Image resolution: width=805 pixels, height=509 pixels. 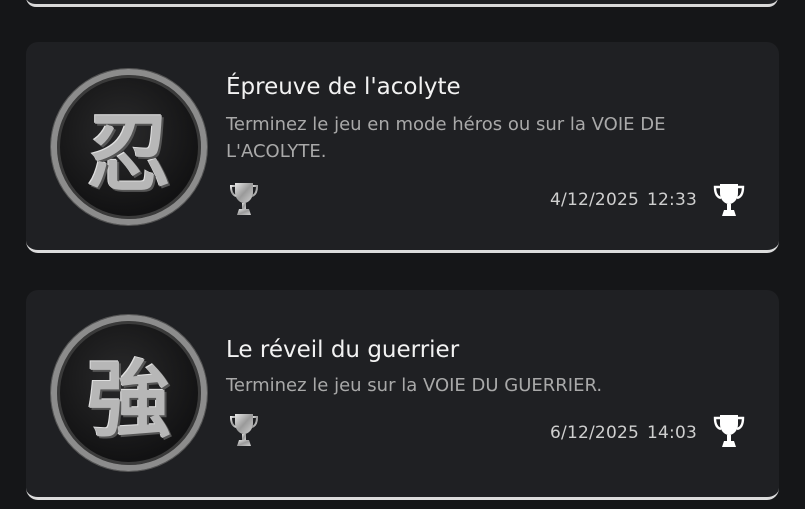 I want to click on emblem-kanji: 強, so click(x=128, y=399).